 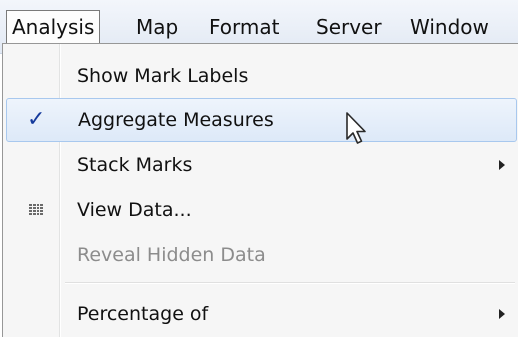 I want to click on menu-item-stack-marks: Stack Marks, so click(x=260, y=165).